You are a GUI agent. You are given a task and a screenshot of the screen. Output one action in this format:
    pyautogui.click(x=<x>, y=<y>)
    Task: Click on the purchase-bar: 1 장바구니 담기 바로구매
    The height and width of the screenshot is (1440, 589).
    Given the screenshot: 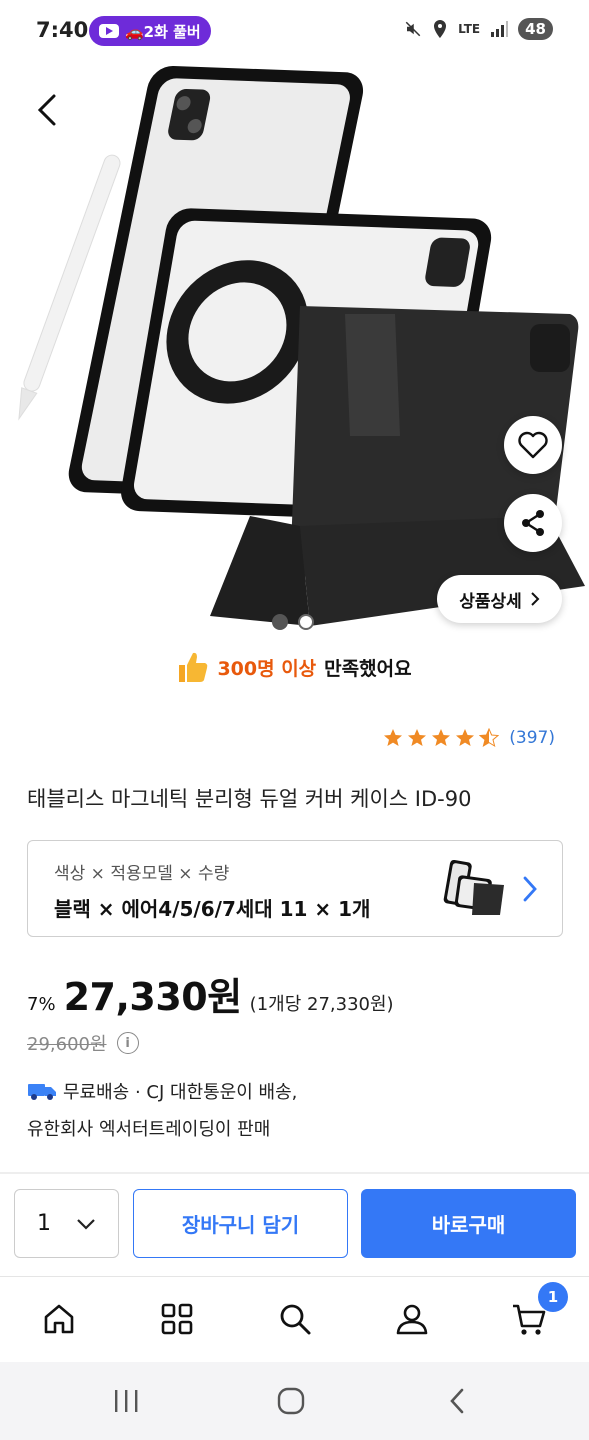 What is the action you would take?
    pyautogui.click(x=294, y=1225)
    